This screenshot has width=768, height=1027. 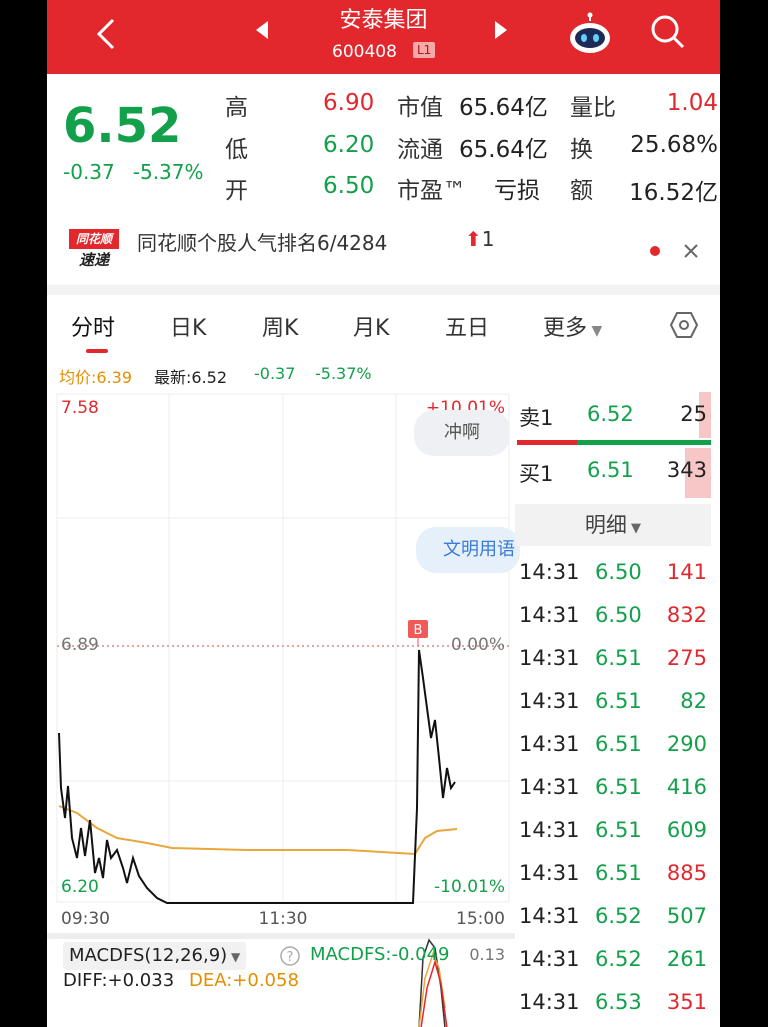 I want to click on detail-header: 明细 ▼, so click(x=613, y=525).